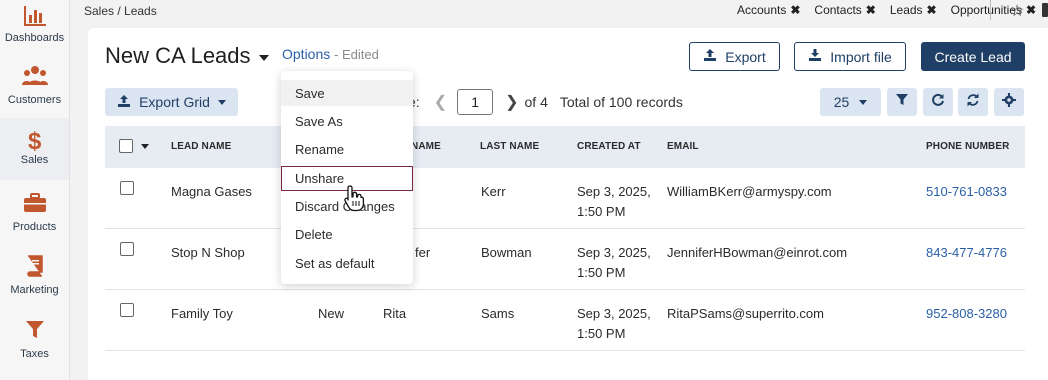 The height and width of the screenshot is (380, 1048). I want to click on menu-item-save: Save, so click(347, 93).